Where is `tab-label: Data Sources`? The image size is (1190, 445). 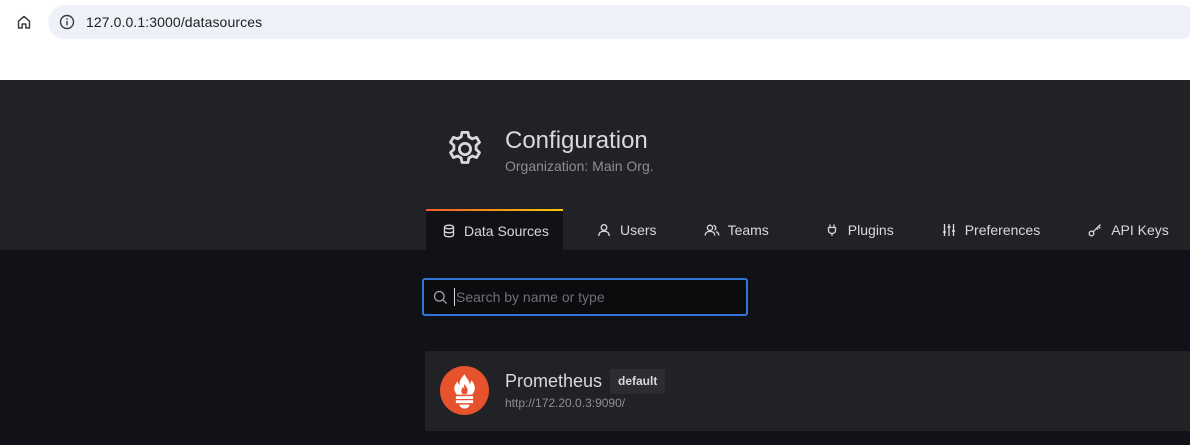
tab-label: Data Sources is located at coordinates (506, 230).